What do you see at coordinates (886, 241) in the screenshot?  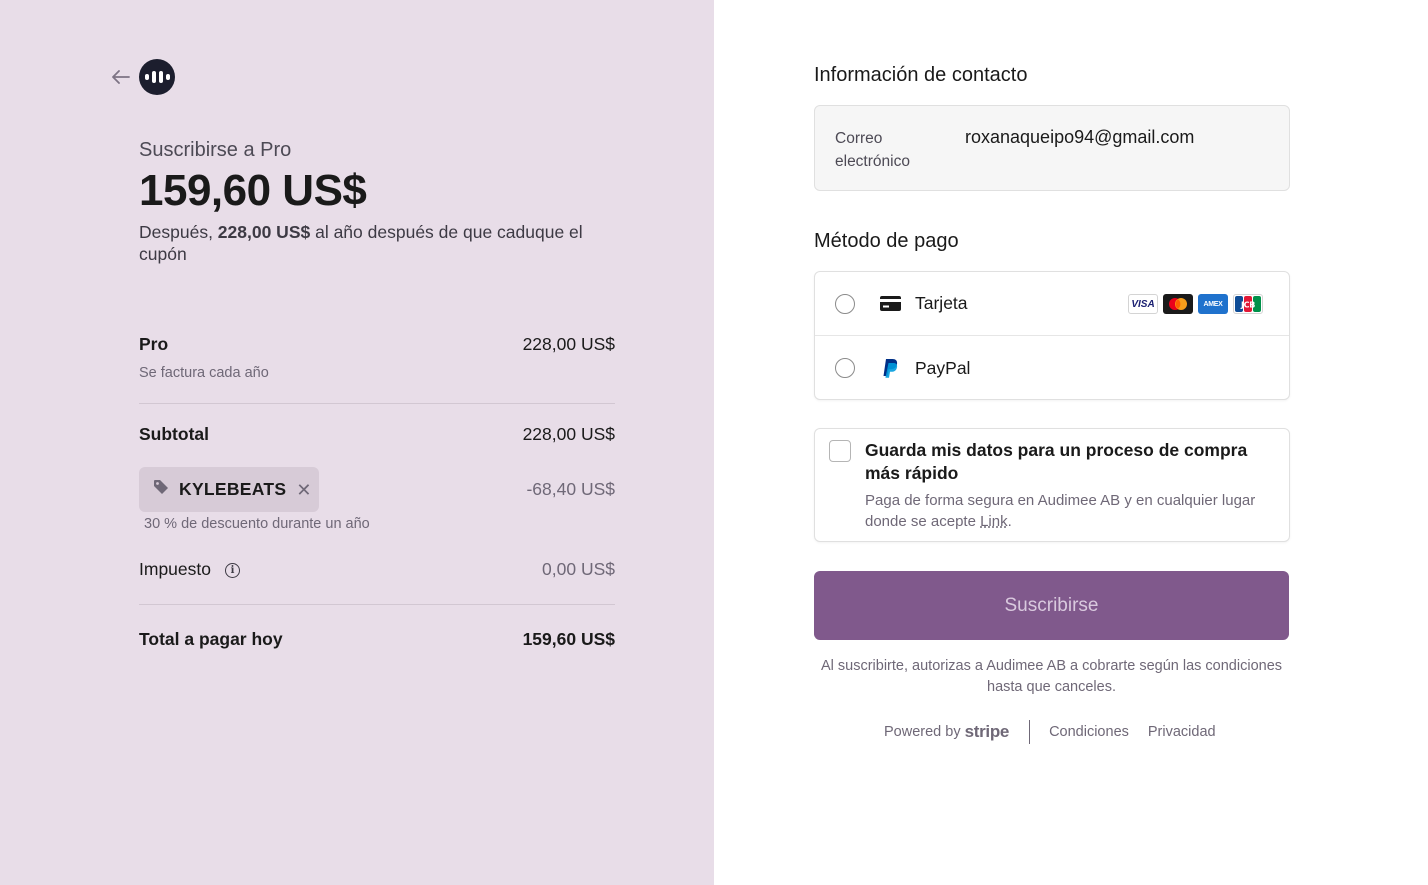 I see `payment-method-title: Método de pago` at bounding box center [886, 241].